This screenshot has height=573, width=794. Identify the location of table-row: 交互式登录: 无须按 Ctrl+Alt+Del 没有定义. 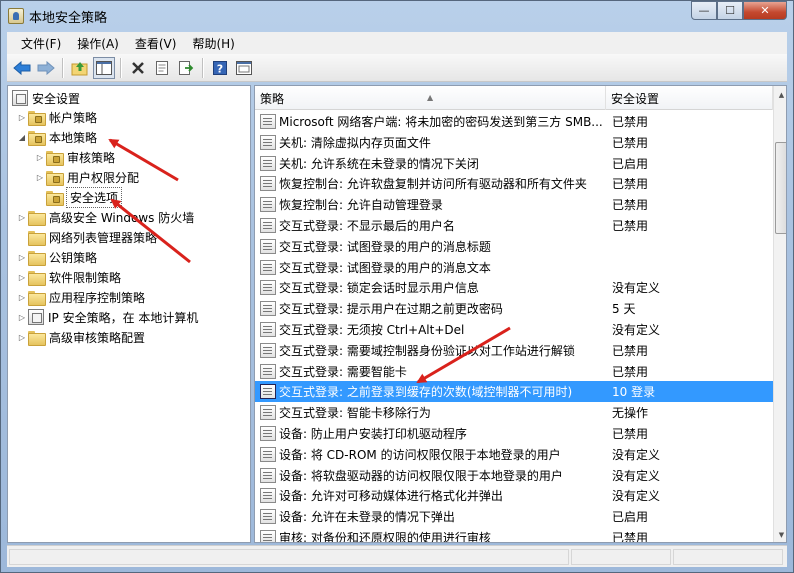
(514, 329).